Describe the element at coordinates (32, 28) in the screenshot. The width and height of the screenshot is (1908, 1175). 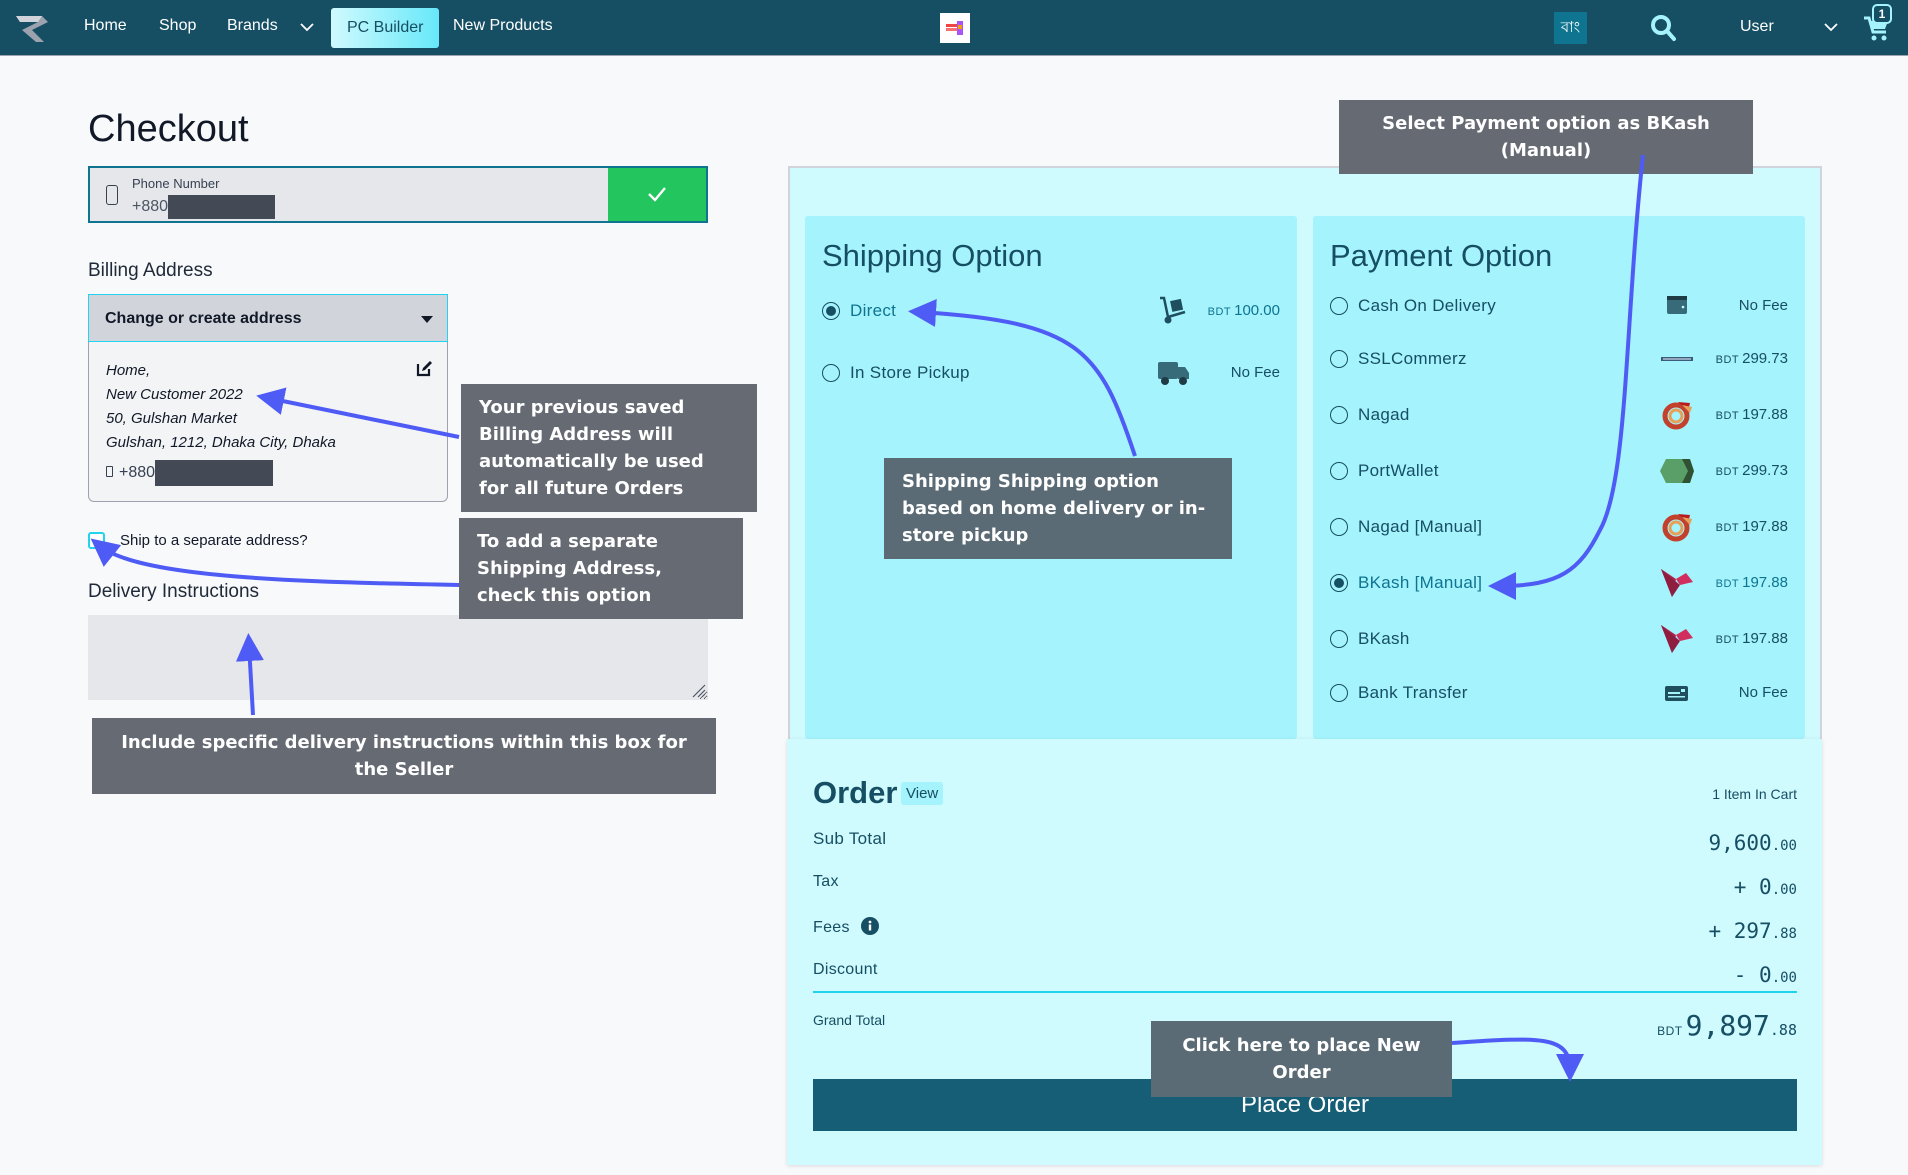
I see `brand-logo-icon` at that location.